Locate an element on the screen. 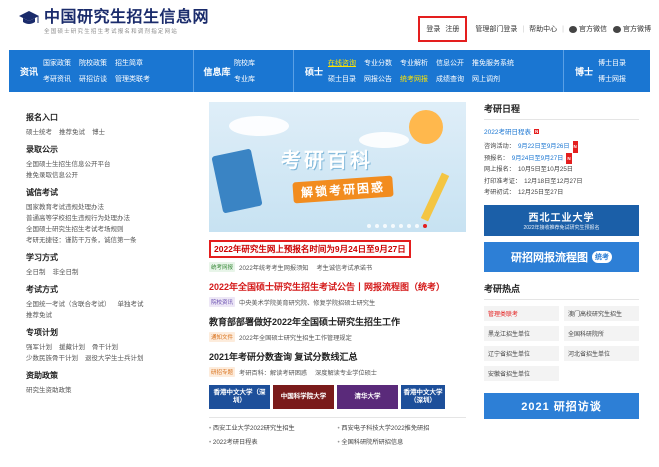 Image resolution: width=659 pixels, height=467 pixels. nav-item: 院校政策 is located at coordinates (93, 63).